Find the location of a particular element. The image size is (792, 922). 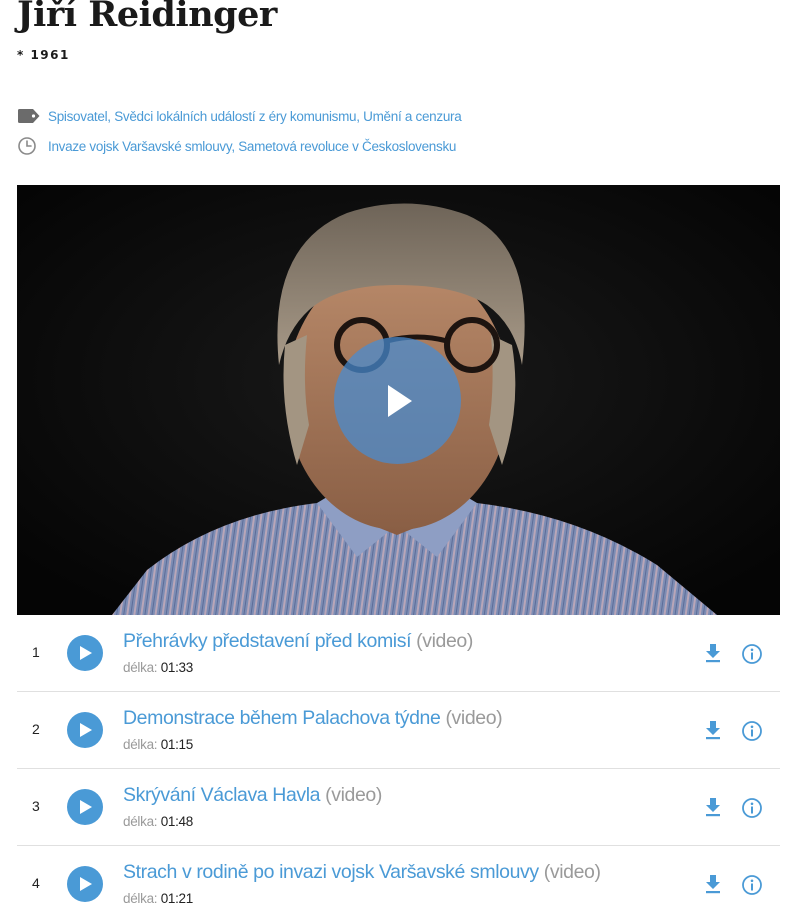

clip-duration: délka: 01:15 is located at coordinates (158, 744).